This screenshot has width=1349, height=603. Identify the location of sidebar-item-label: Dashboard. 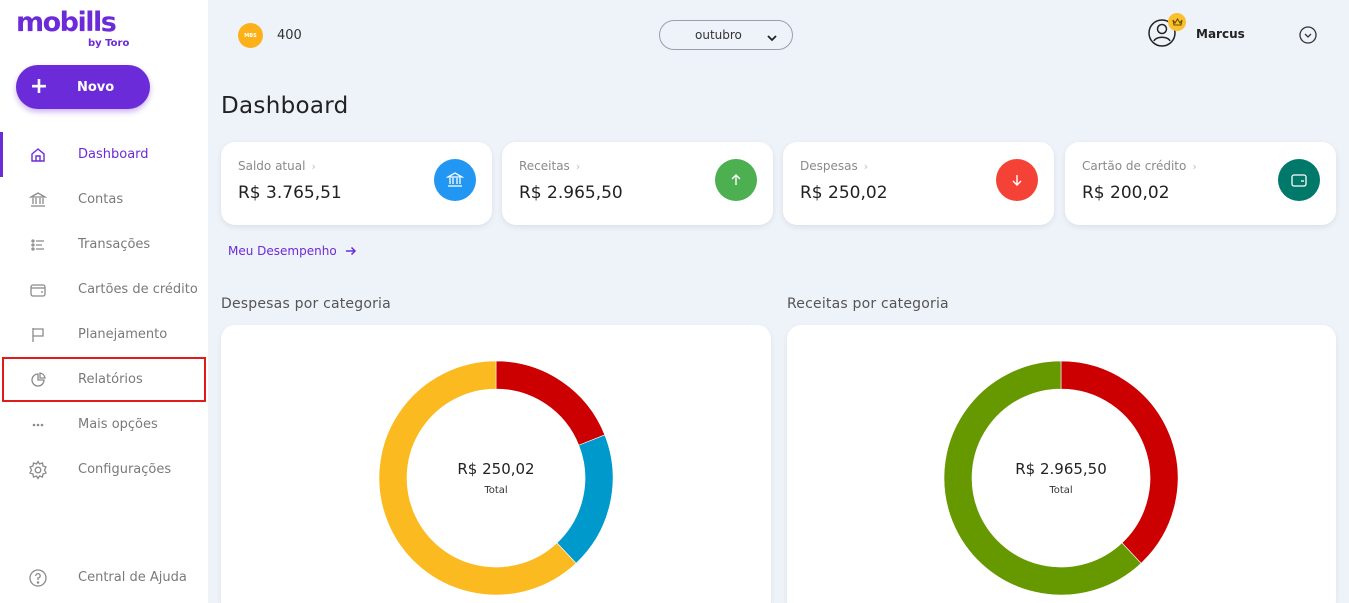
(113, 154).